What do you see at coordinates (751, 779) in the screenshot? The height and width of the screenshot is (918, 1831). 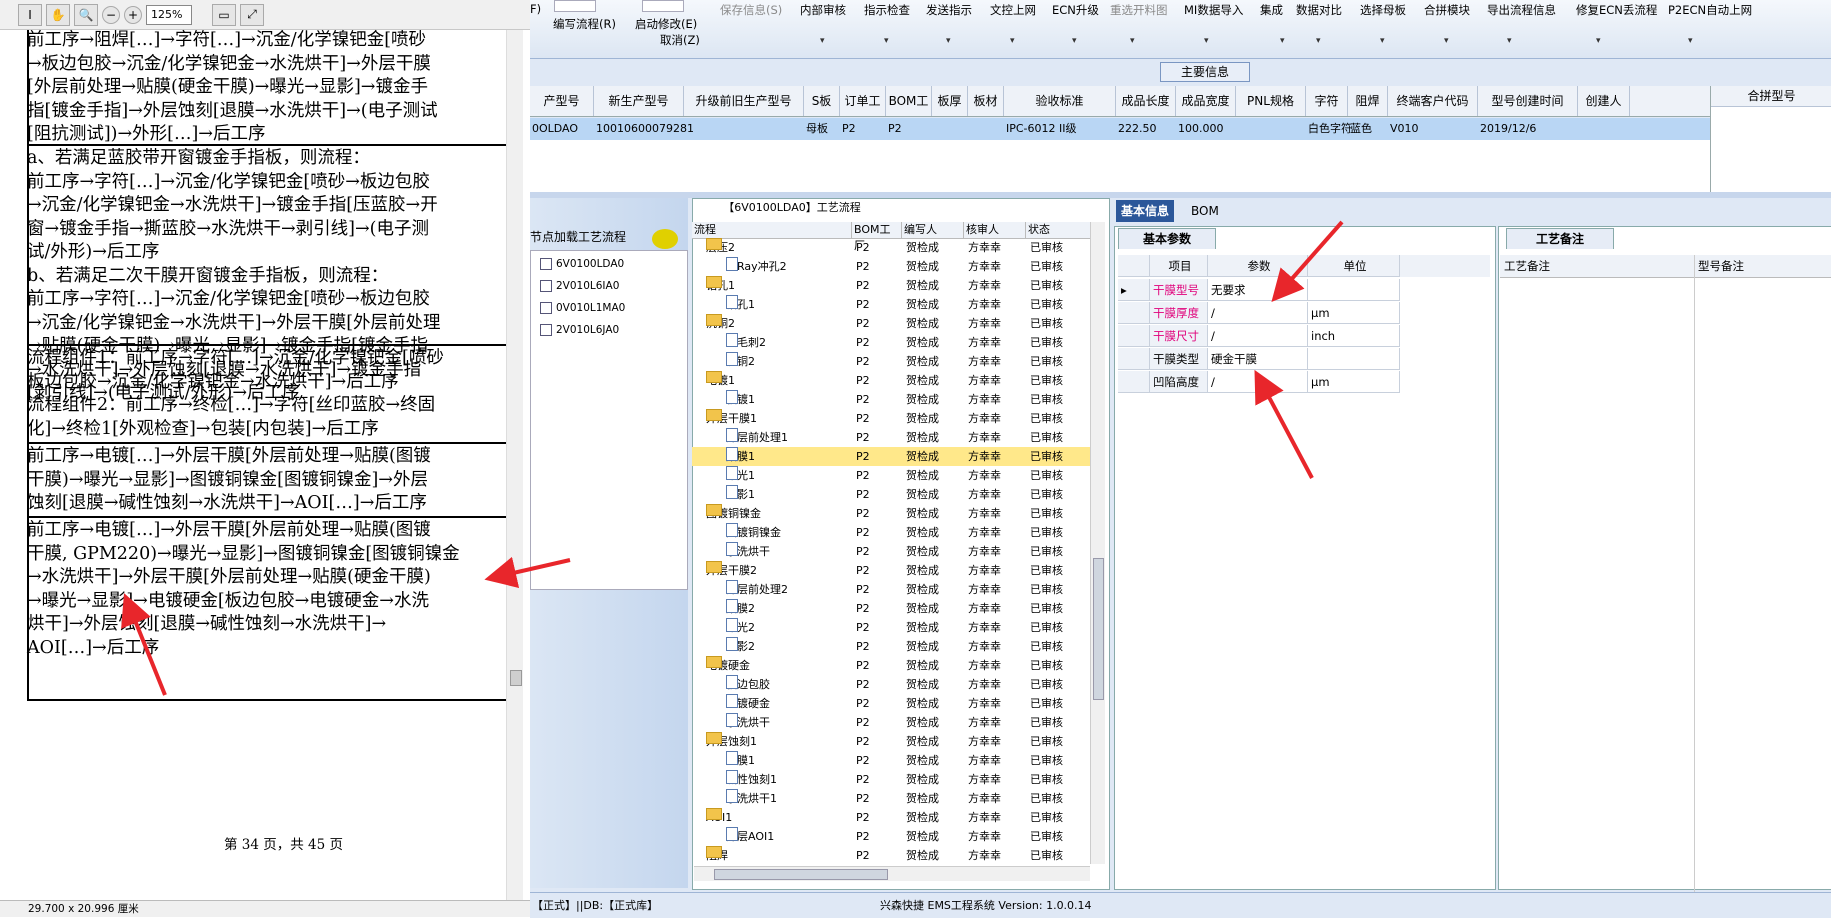 I see `tree-node: 碱性蚀刻1` at bounding box center [751, 779].